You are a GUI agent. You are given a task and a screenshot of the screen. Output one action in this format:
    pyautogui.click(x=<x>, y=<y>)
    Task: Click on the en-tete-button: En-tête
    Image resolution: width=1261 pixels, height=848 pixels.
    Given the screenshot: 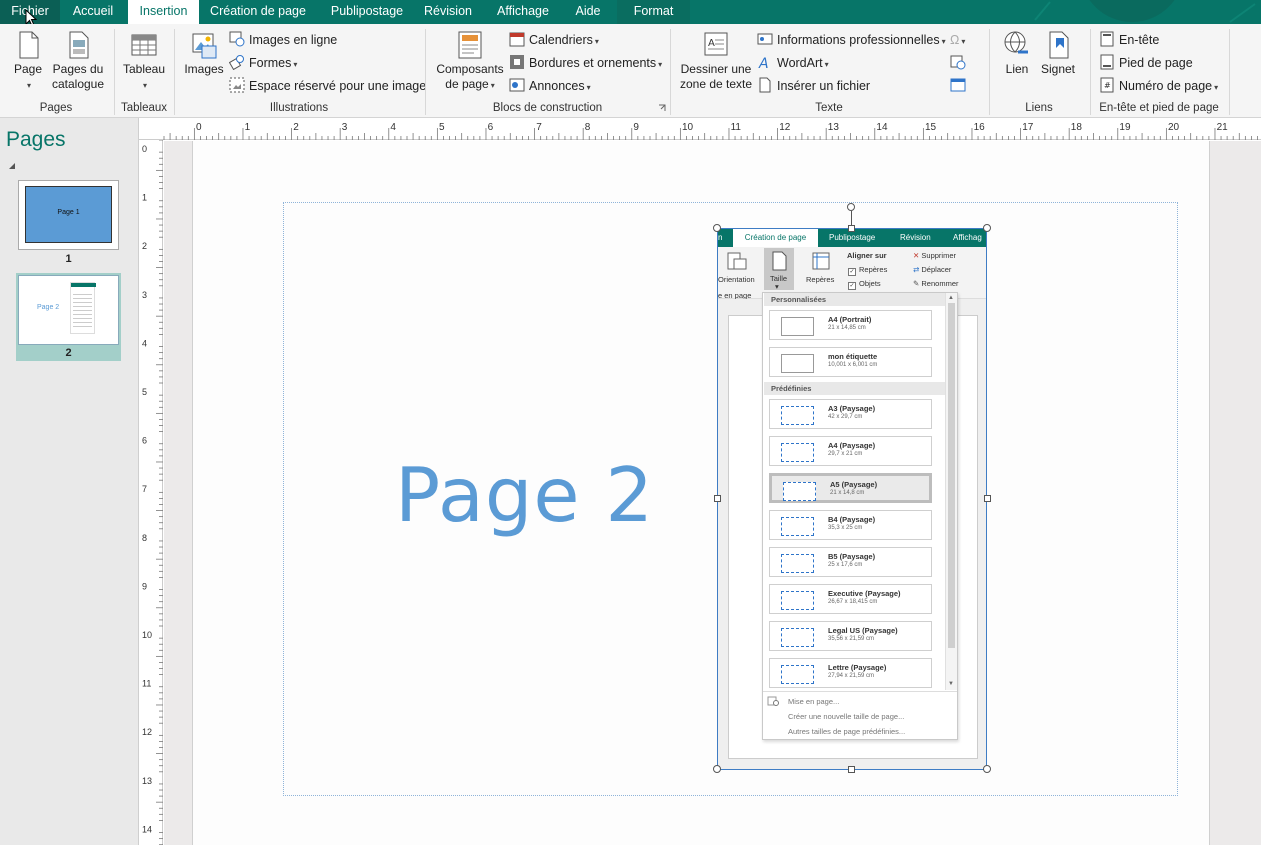 What is the action you would take?
    pyautogui.click(x=1129, y=40)
    